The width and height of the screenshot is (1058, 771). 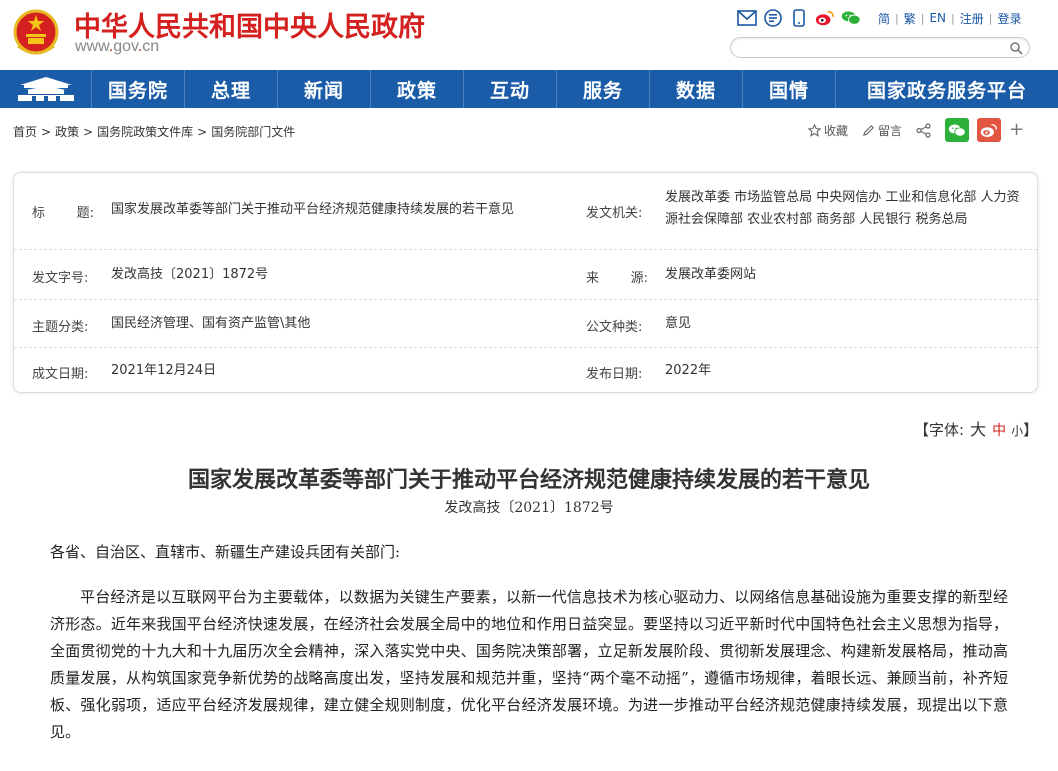 I want to click on article-docno: 发改高技〔2021〕1872号, so click(x=529, y=508).